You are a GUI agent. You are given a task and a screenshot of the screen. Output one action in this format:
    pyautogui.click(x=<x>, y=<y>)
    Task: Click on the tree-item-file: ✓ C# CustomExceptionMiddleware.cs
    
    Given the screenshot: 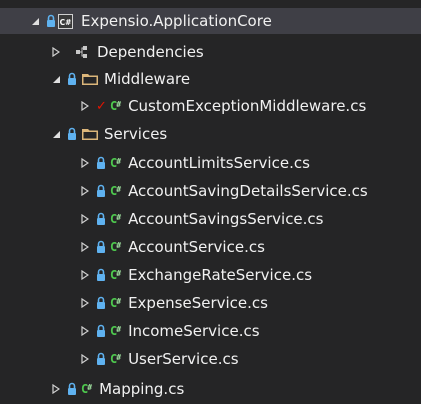 What is the action you would take?
    pyautogui.click(x=210, y=106)
    